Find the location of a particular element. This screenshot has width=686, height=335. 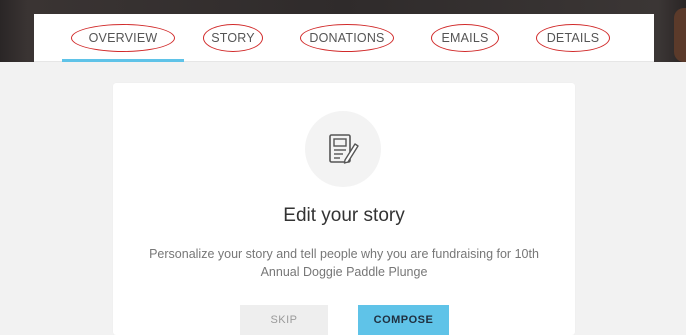

tab-details: DETAILS is located at coordinates (573, 38).